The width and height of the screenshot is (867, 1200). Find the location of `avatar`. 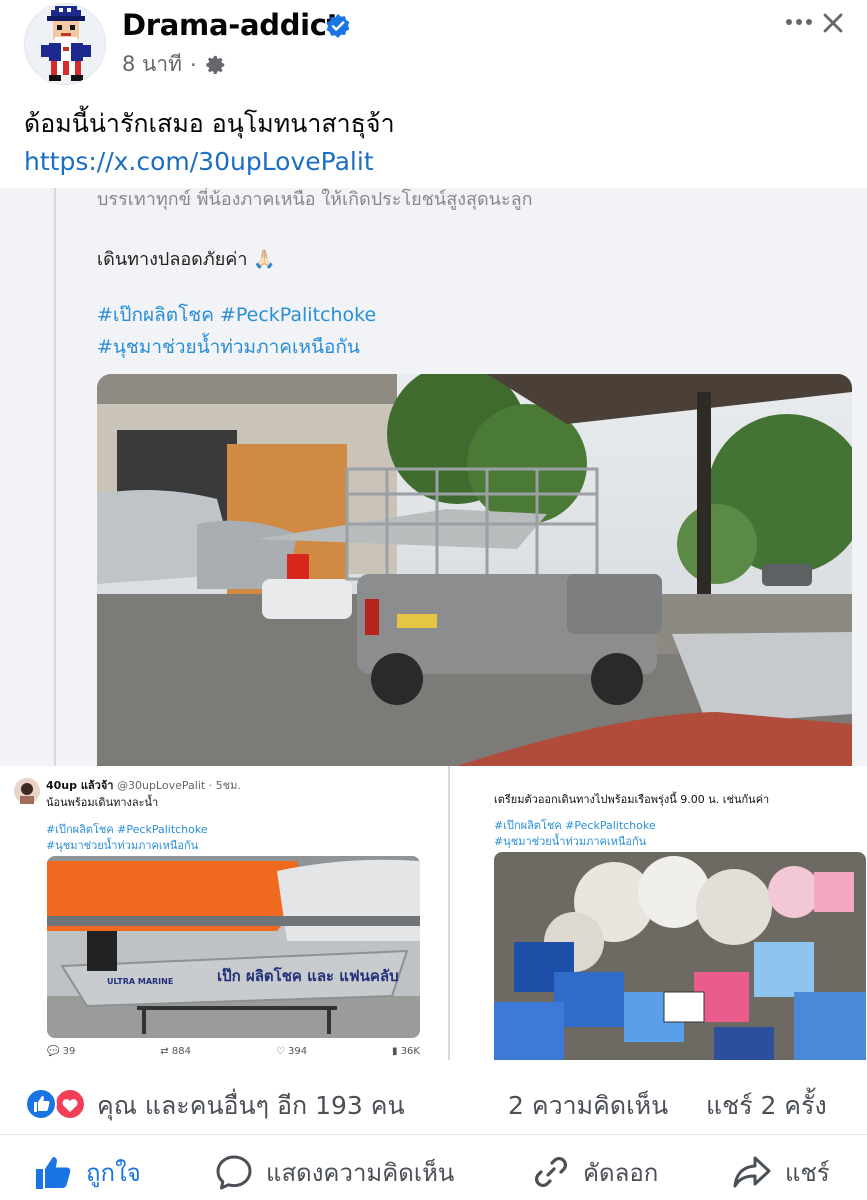

avatar is located at coordinates (65, 44).